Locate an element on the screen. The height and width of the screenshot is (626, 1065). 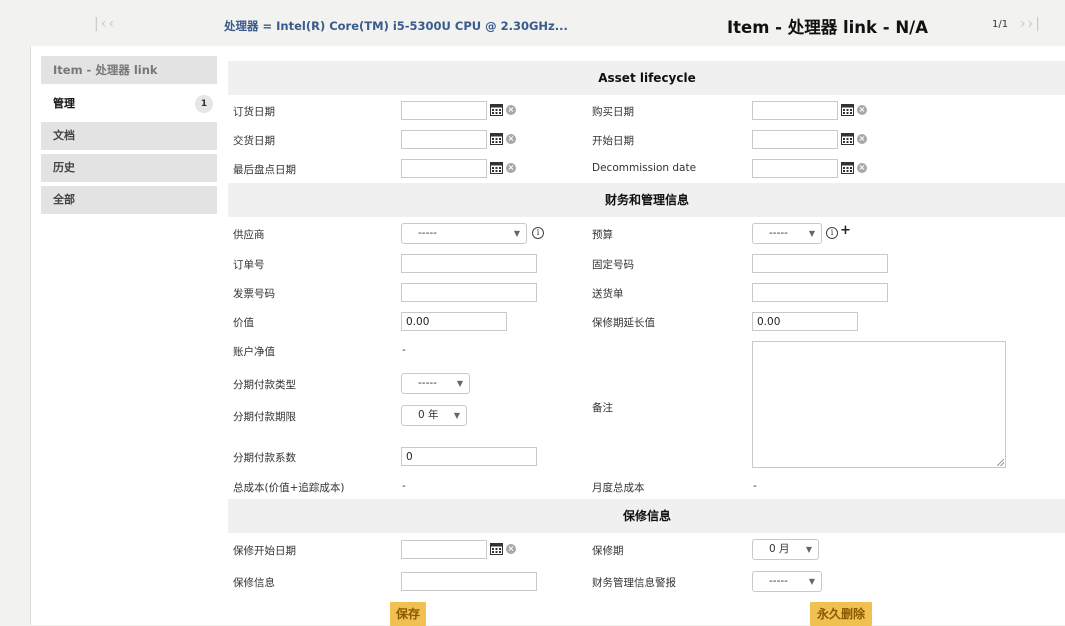
warranty-info-label: 保修信息 is located at coordinates (254, 583).